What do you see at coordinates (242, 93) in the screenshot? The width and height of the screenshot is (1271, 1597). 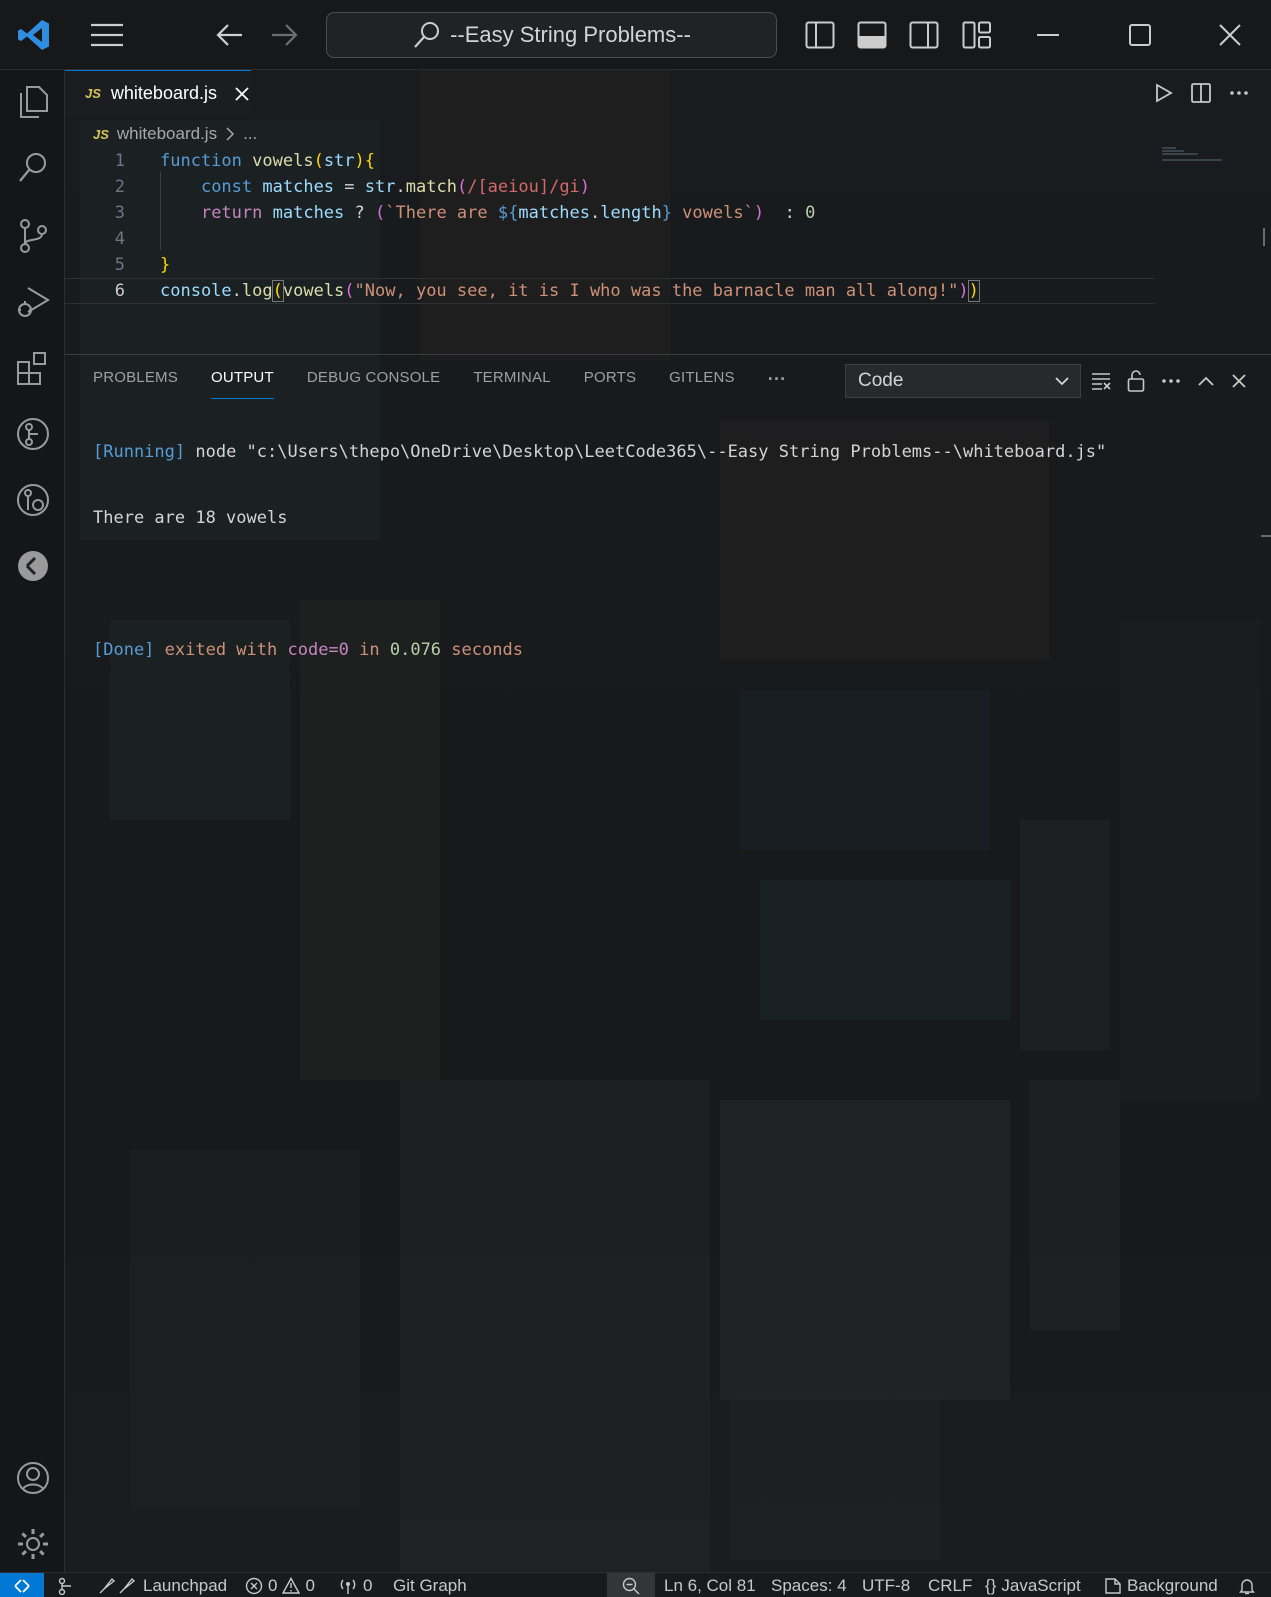 I see `close-tab-icon` at bounding box center [242, 93].